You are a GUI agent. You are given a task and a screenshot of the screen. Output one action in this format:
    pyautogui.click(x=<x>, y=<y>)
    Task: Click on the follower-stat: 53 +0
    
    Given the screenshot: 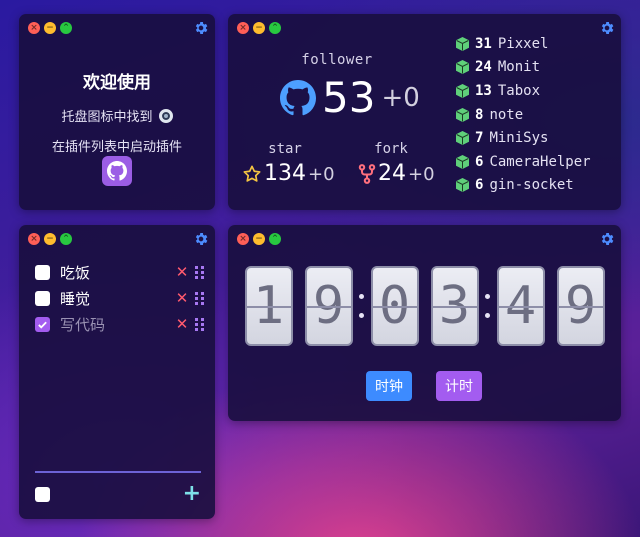 What is the action you would take?
    pyautogui.click(x=350, y=98)
    